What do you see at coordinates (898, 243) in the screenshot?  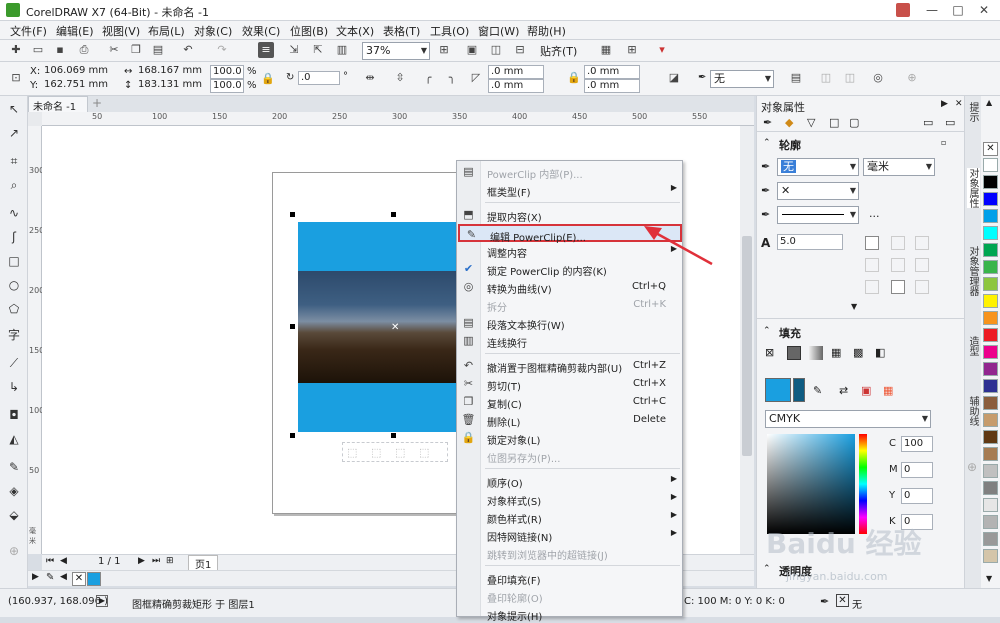 I see `round-join-icon` at bounding box center [898, 243].